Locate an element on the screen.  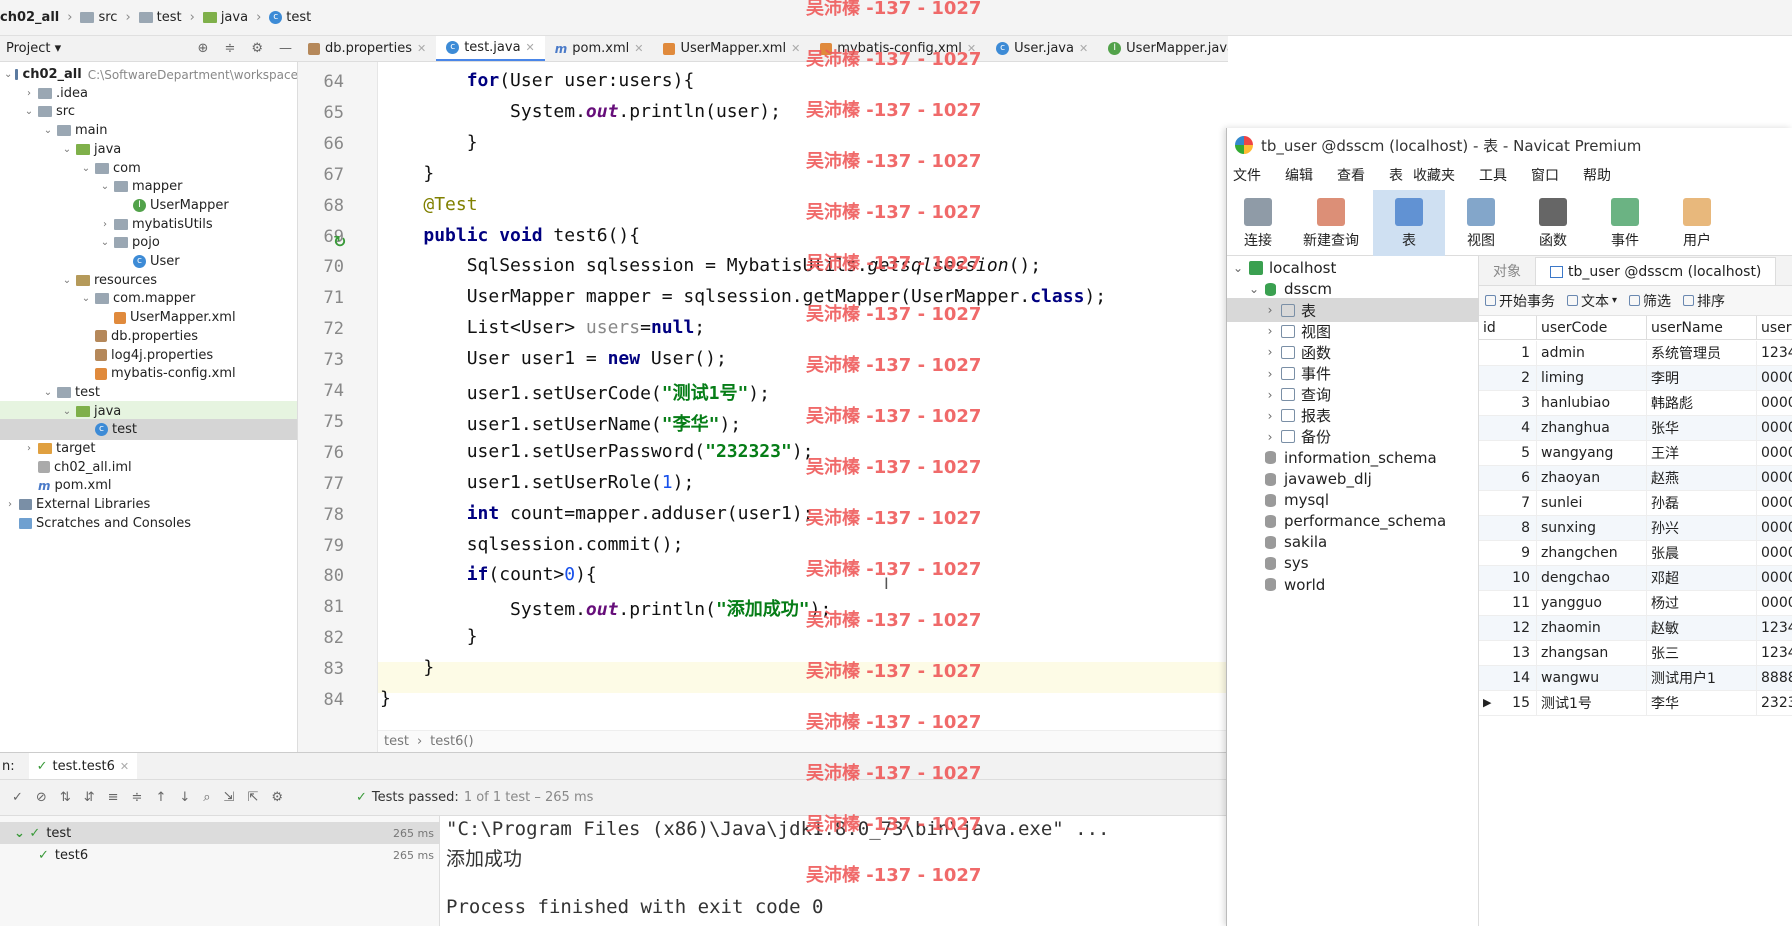
grid-cell: 张晨 is located at coordinates (1702, 553).